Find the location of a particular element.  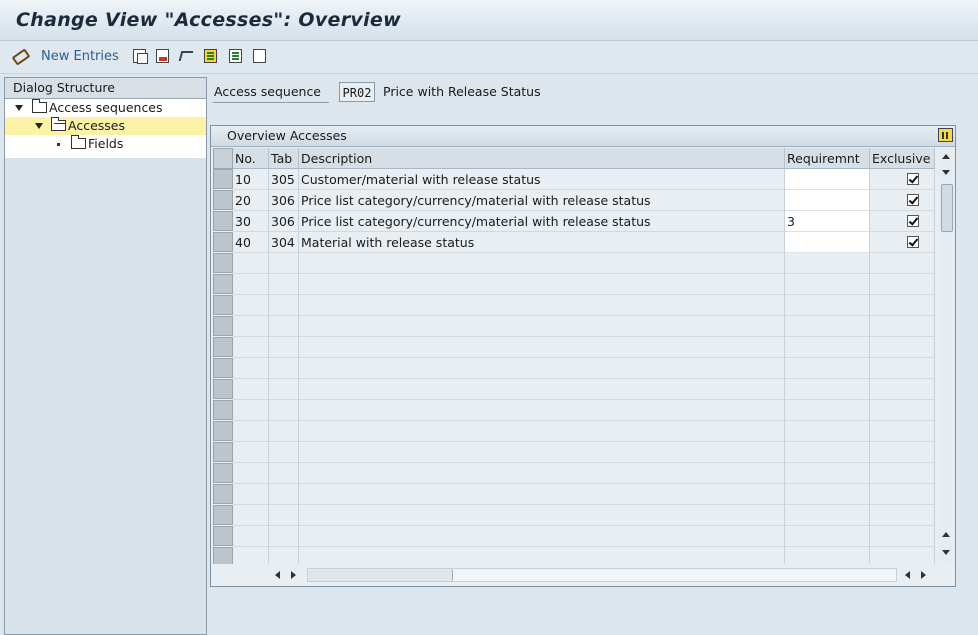

cell-tab: 306 is located at coordinates (284, 221).